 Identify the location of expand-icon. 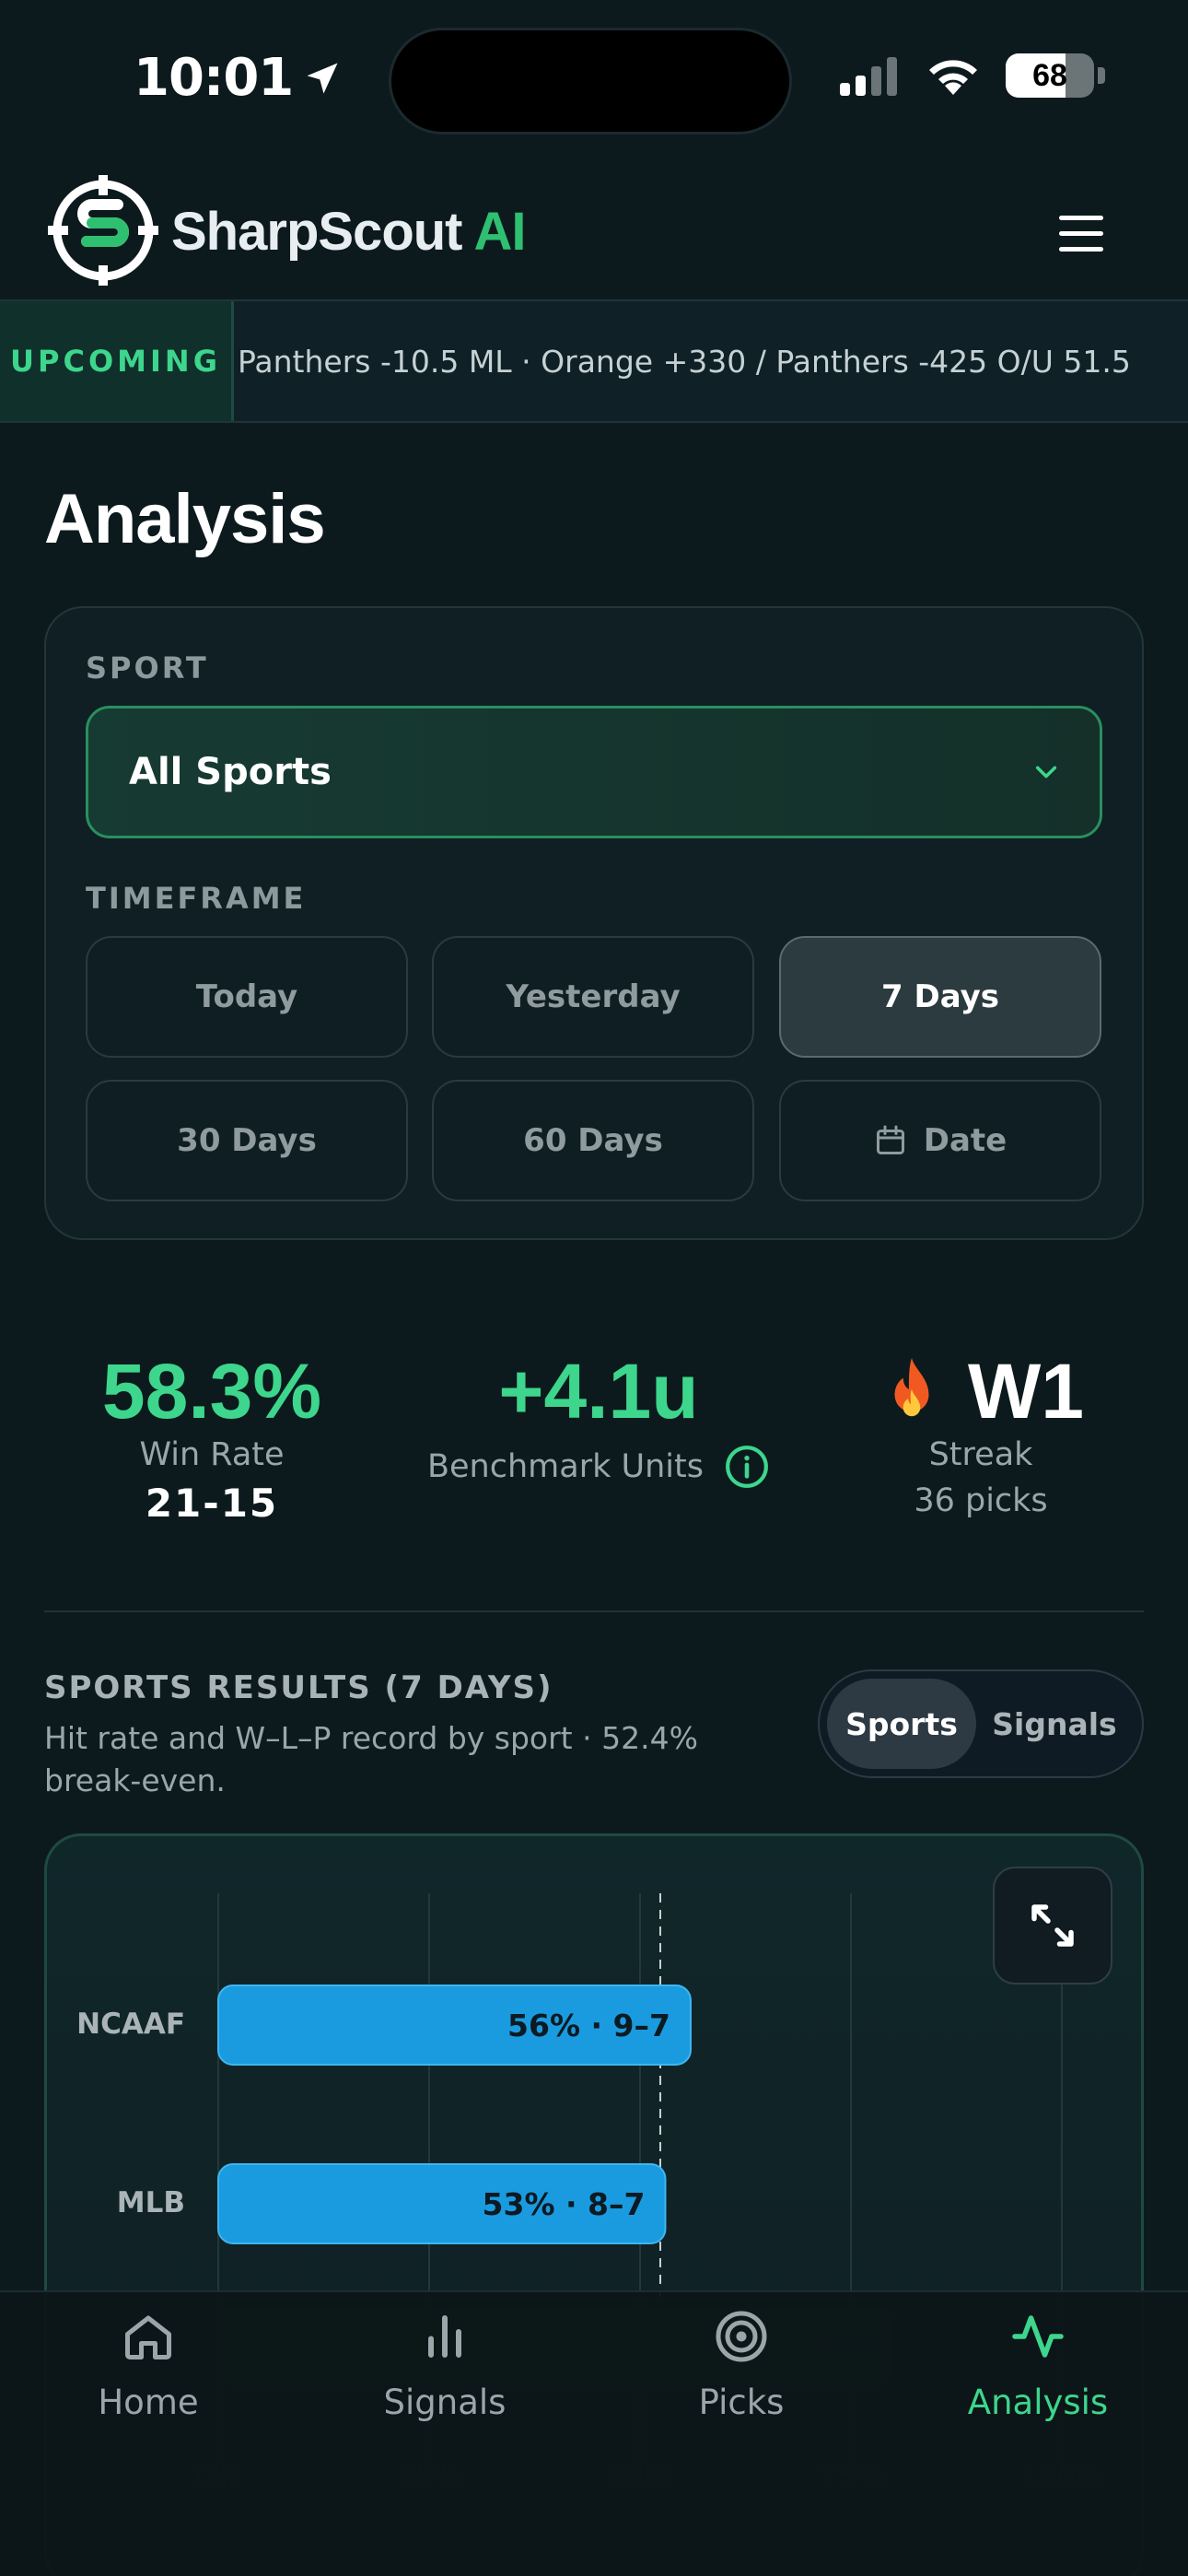
(1052, 1926).